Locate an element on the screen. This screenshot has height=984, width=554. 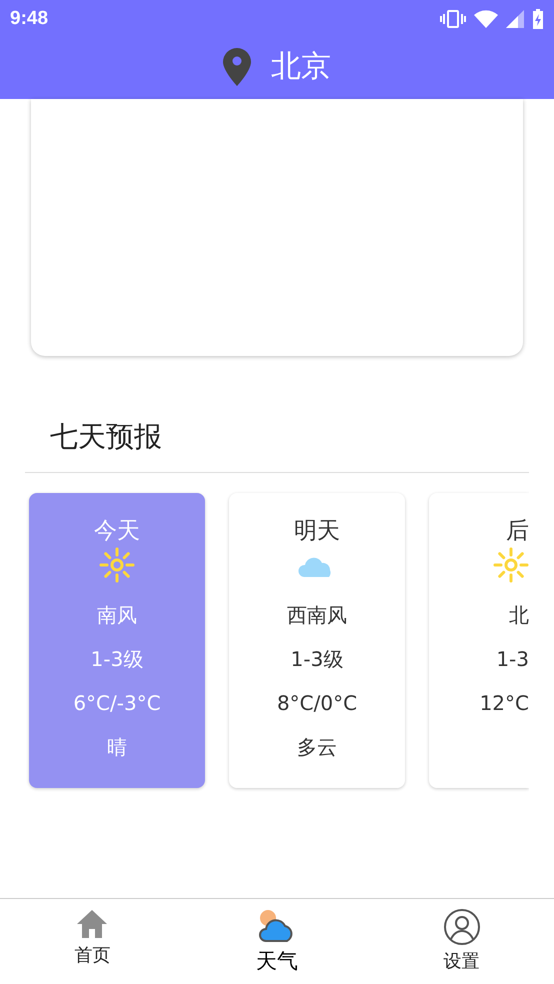
status-time: 9:48 is located at coordinates (29, 19).